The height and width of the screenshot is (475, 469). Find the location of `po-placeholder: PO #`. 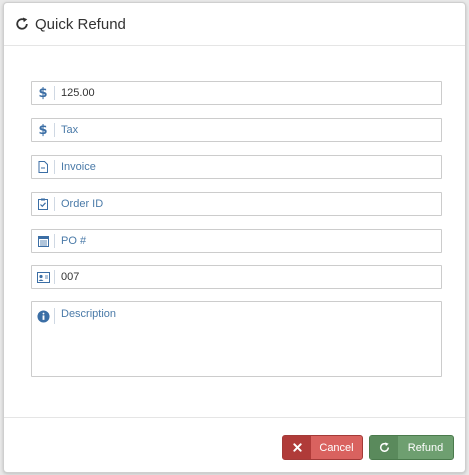

po-placeholder: PO # is located at coordinates (74, 241).